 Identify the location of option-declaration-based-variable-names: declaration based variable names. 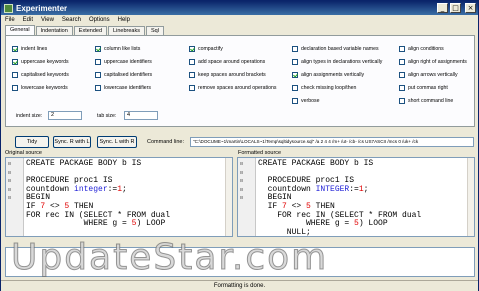
(335, 49).